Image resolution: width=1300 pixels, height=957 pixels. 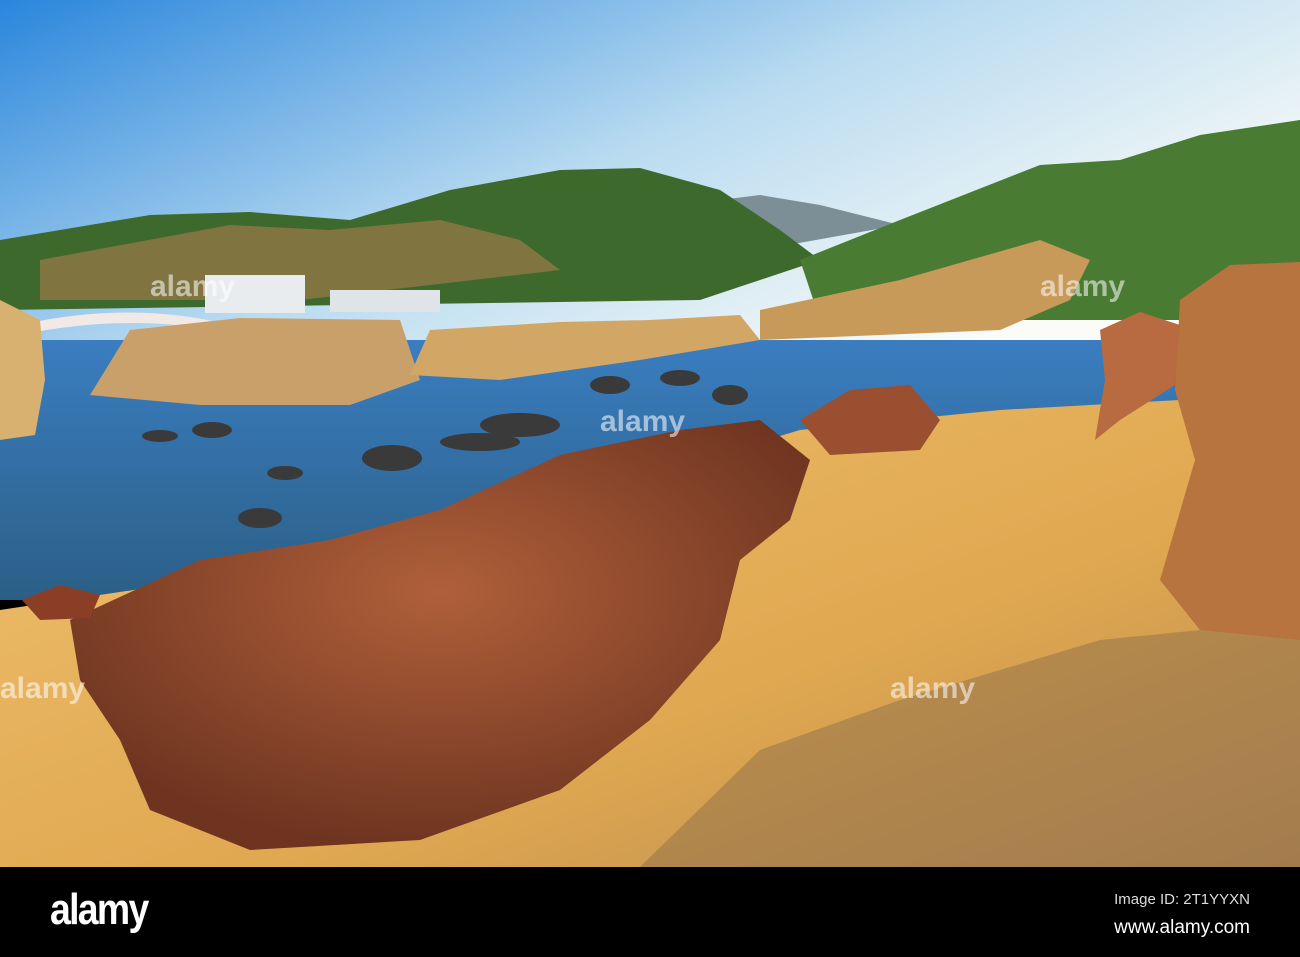 What do you see at coordinates (385, 301) in the screenshot?
I see `town-buildings` at bounding box center [385, 301].